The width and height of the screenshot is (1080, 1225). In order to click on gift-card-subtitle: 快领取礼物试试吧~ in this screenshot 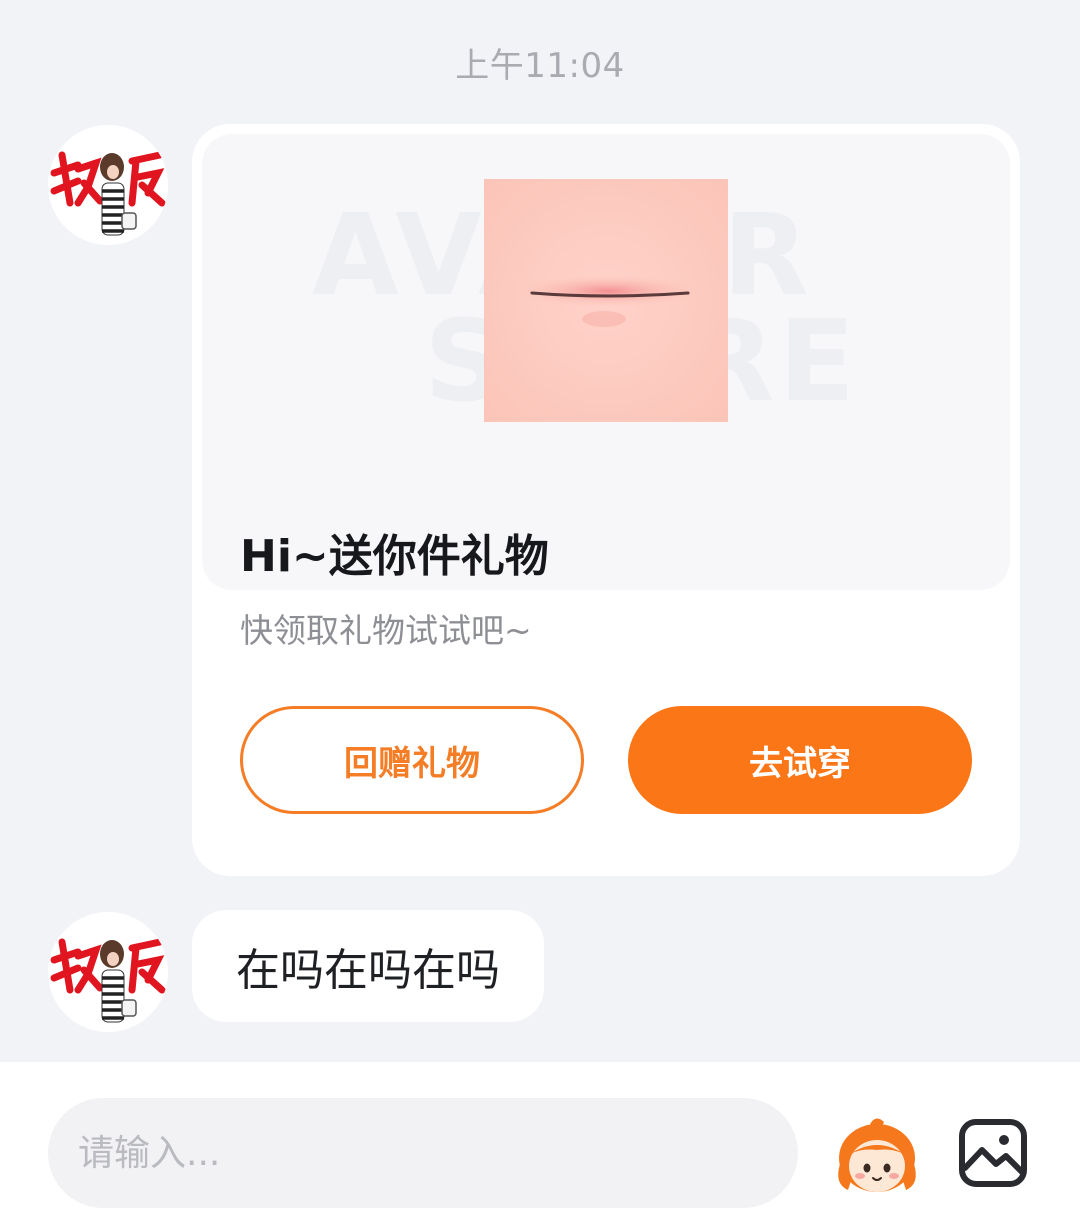, I will do `click(386, 630)`.